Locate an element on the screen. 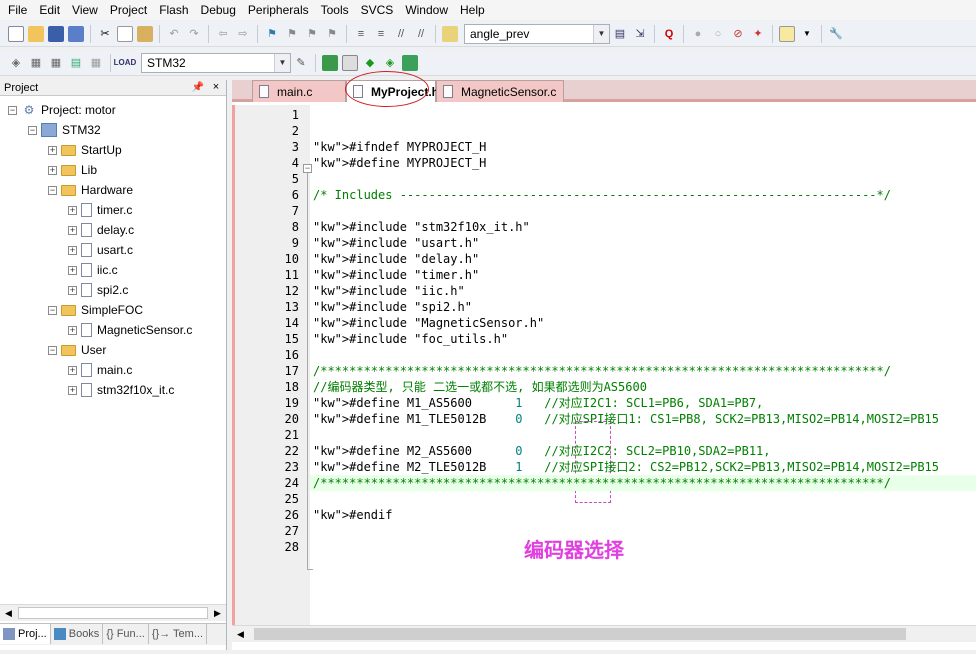 The width and height of the screenshot is (976, 654). manage-rte-icon: ◈ is located at coordinates (390, 63).